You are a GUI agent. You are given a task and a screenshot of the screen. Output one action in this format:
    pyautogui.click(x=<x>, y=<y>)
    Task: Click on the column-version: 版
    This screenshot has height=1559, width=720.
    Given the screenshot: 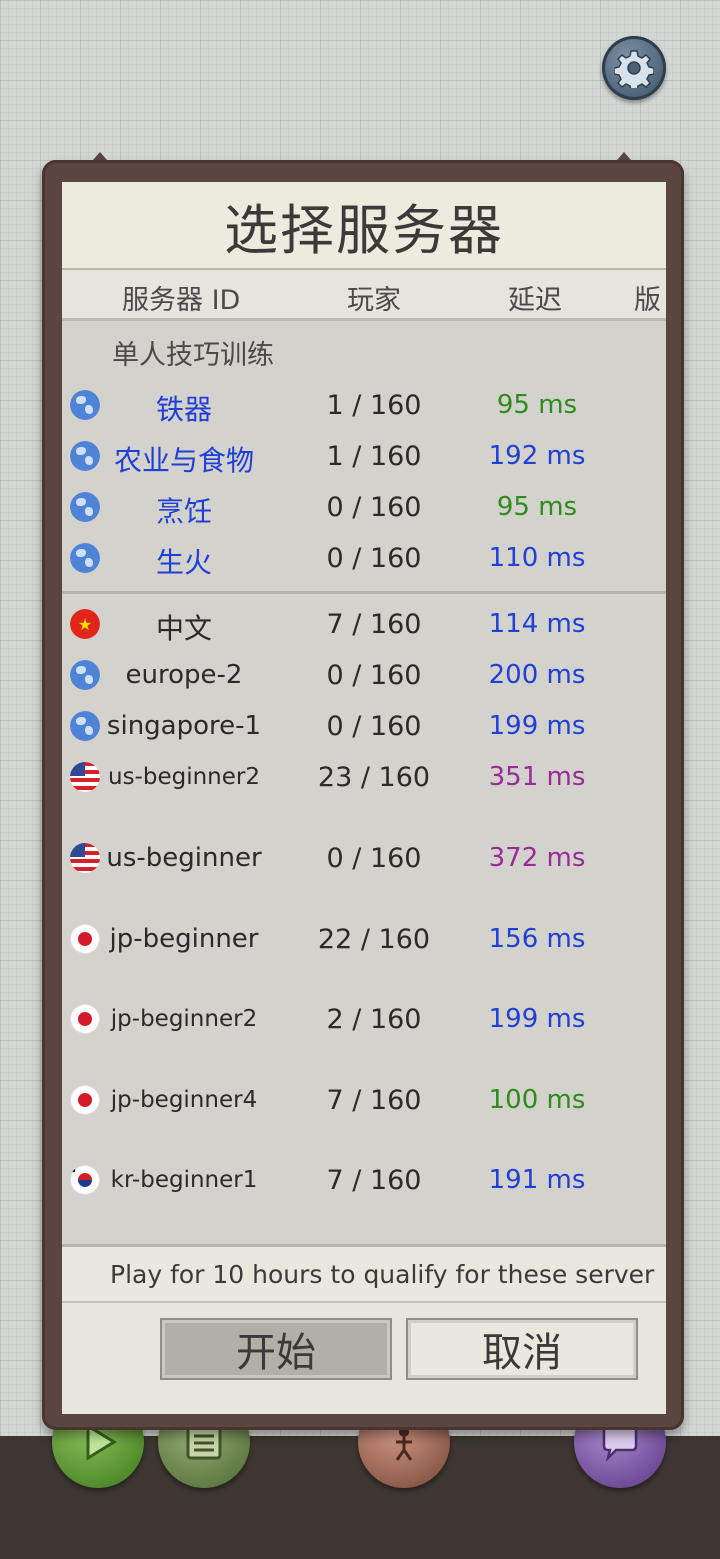 What is the action you would take?
    pyautogui.click(x=647, y=297)
    